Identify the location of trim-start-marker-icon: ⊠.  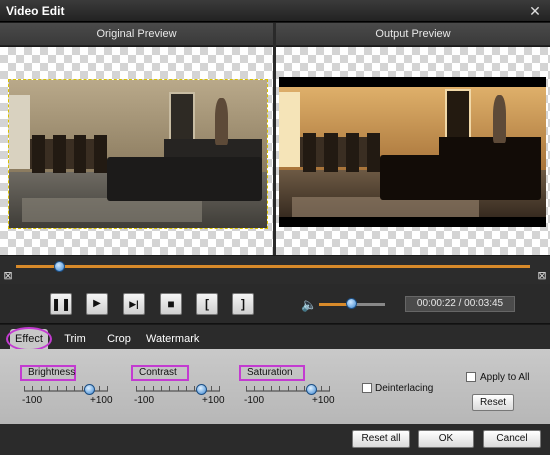
(8, 276).